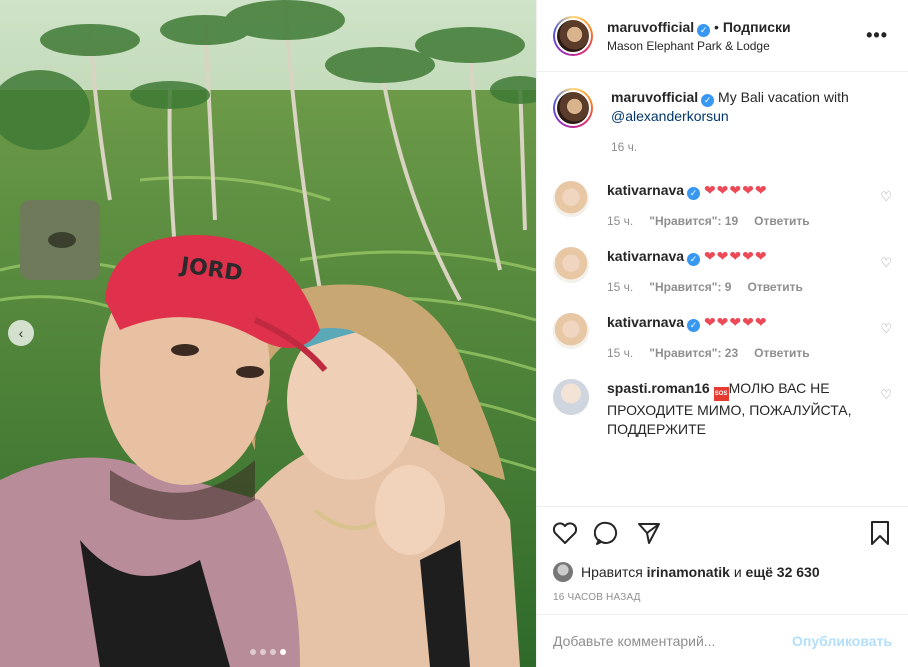 The width and height of the screenshot is (908, 667). Describe the element at coordinates (670, 116) in the screenshot. I see `caption-mention: @alexanderkorsun` at that location.